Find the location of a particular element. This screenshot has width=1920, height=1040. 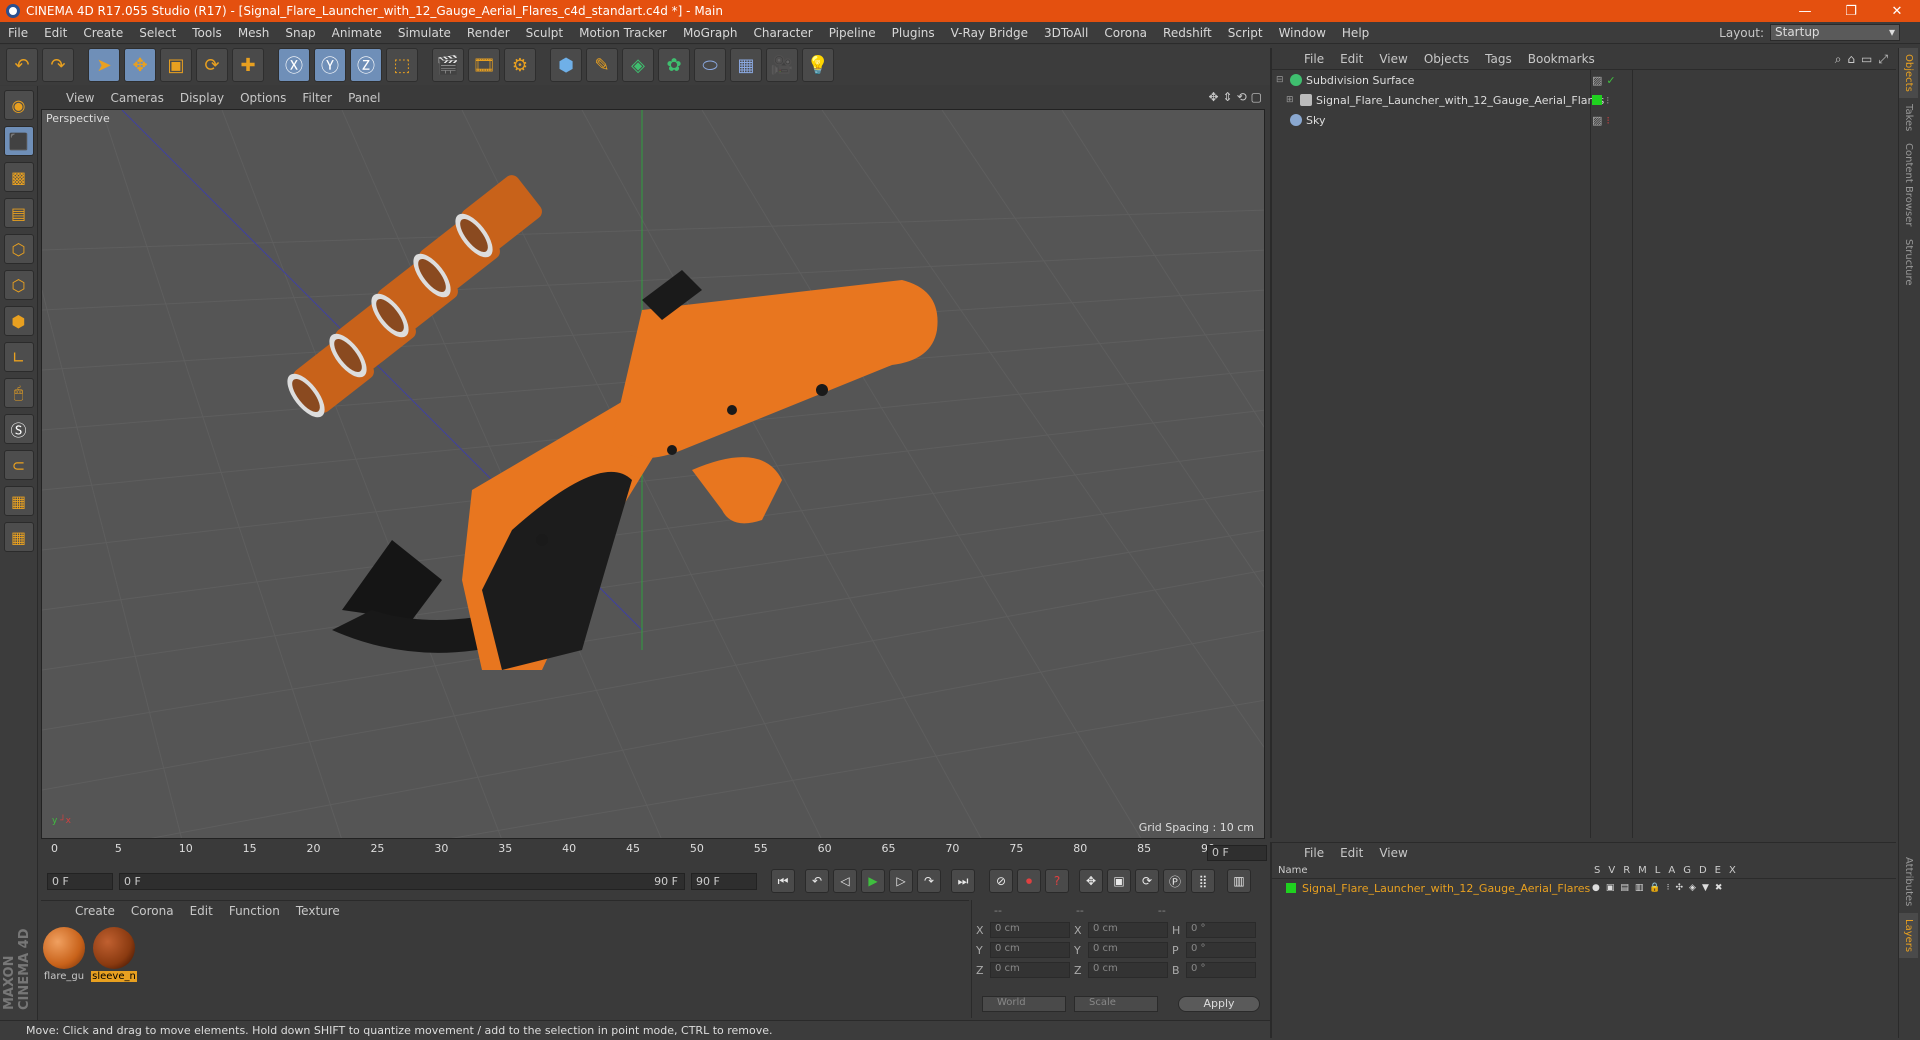

menu-create: Create is located at coordinates (103, 33).